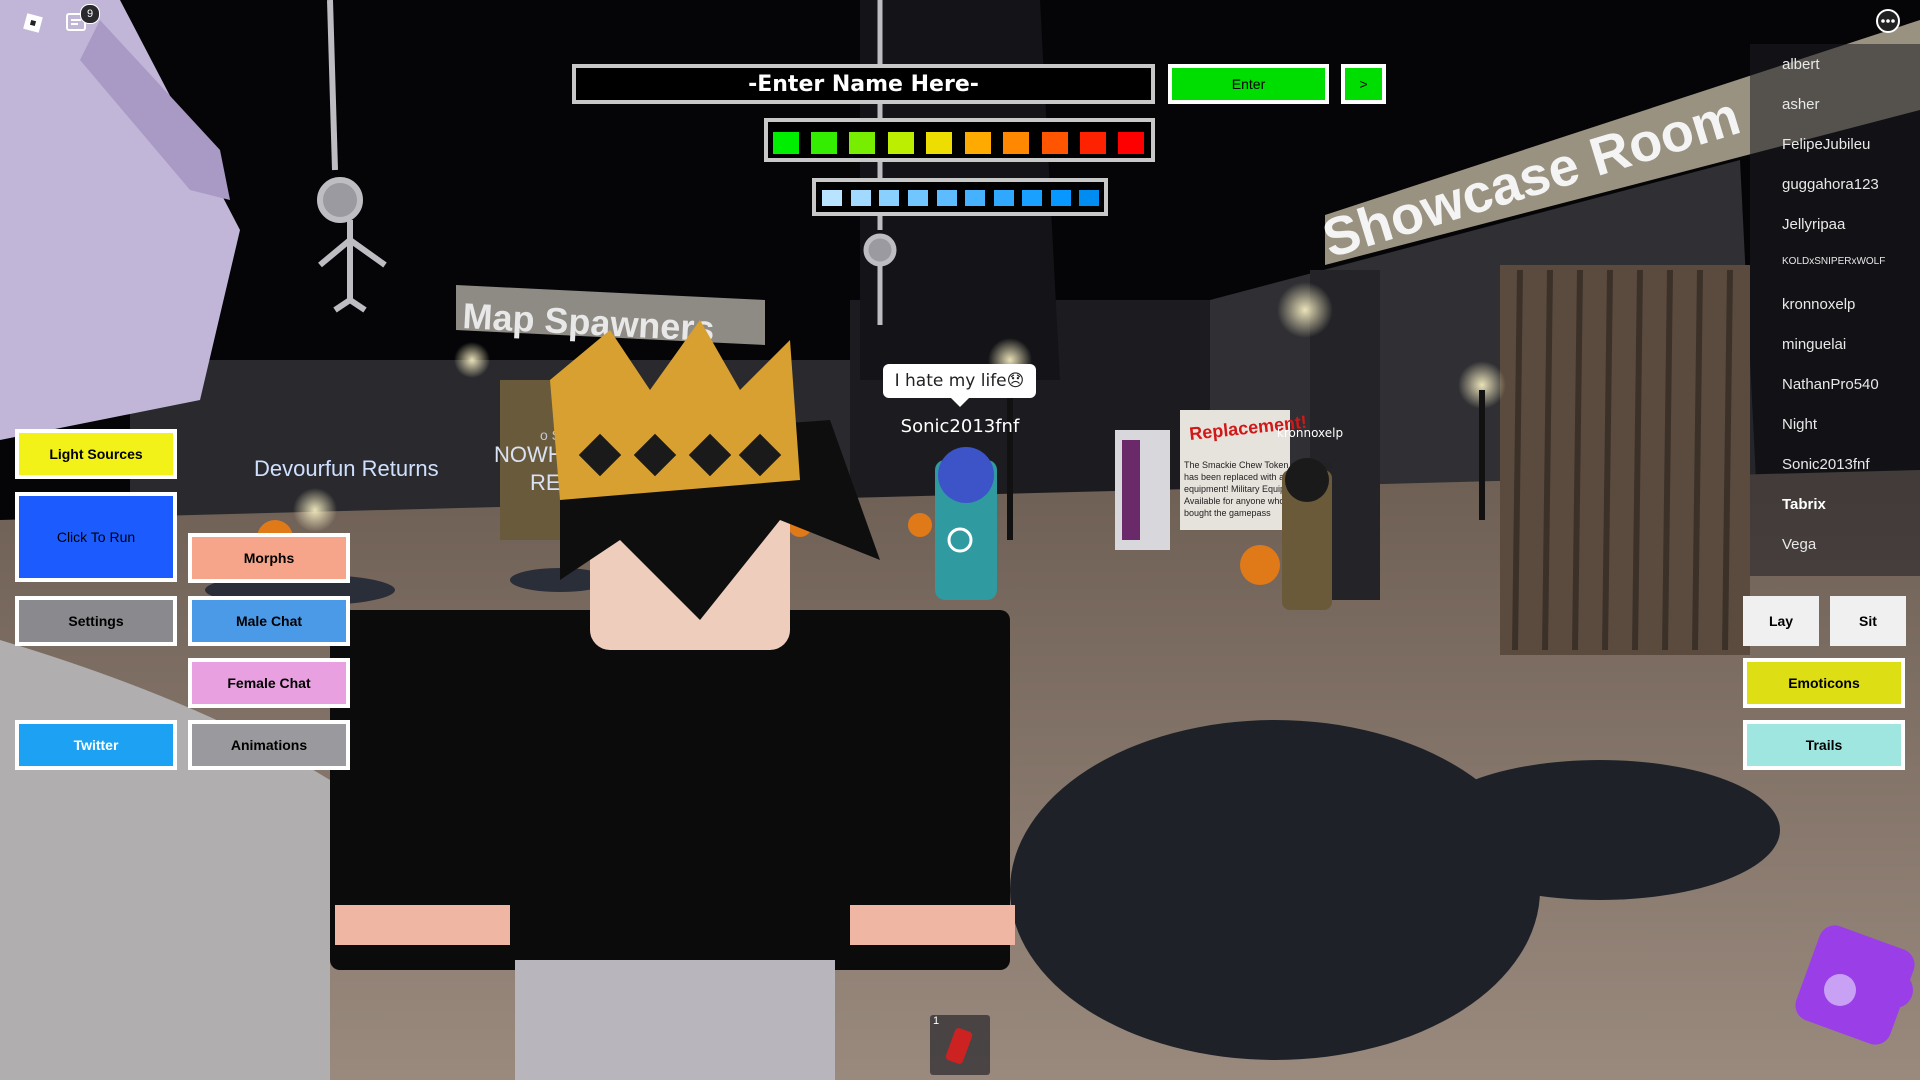  What do you see at coordinates (1625, 460) in the screenshot?
I see `wooden-gate` at bounding box center [1625, 460].